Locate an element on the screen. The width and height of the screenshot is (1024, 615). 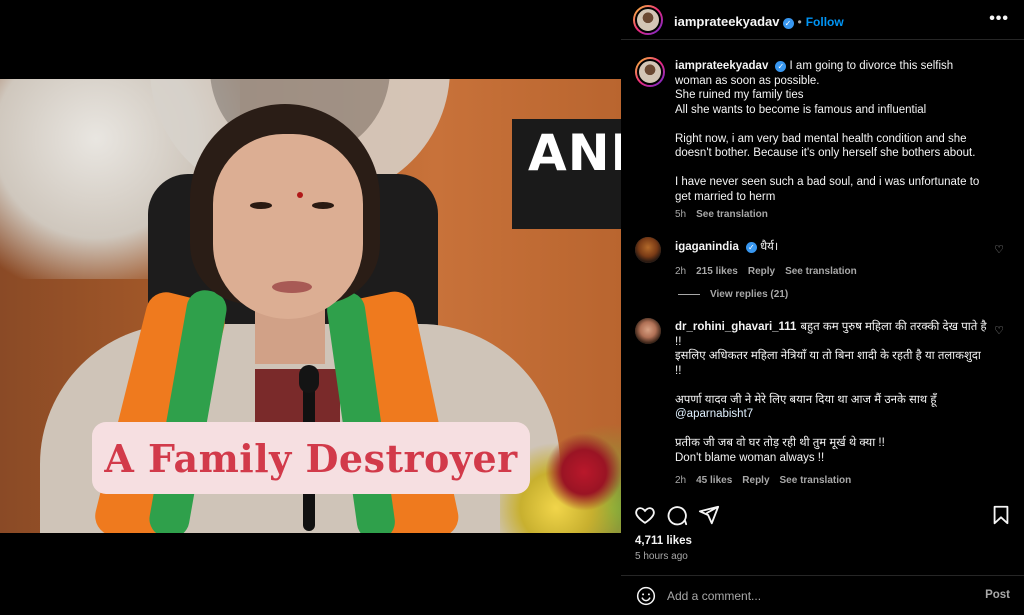
comment-meta: 2h 215 likes Reply See translation is located at coordinates (832, 272).